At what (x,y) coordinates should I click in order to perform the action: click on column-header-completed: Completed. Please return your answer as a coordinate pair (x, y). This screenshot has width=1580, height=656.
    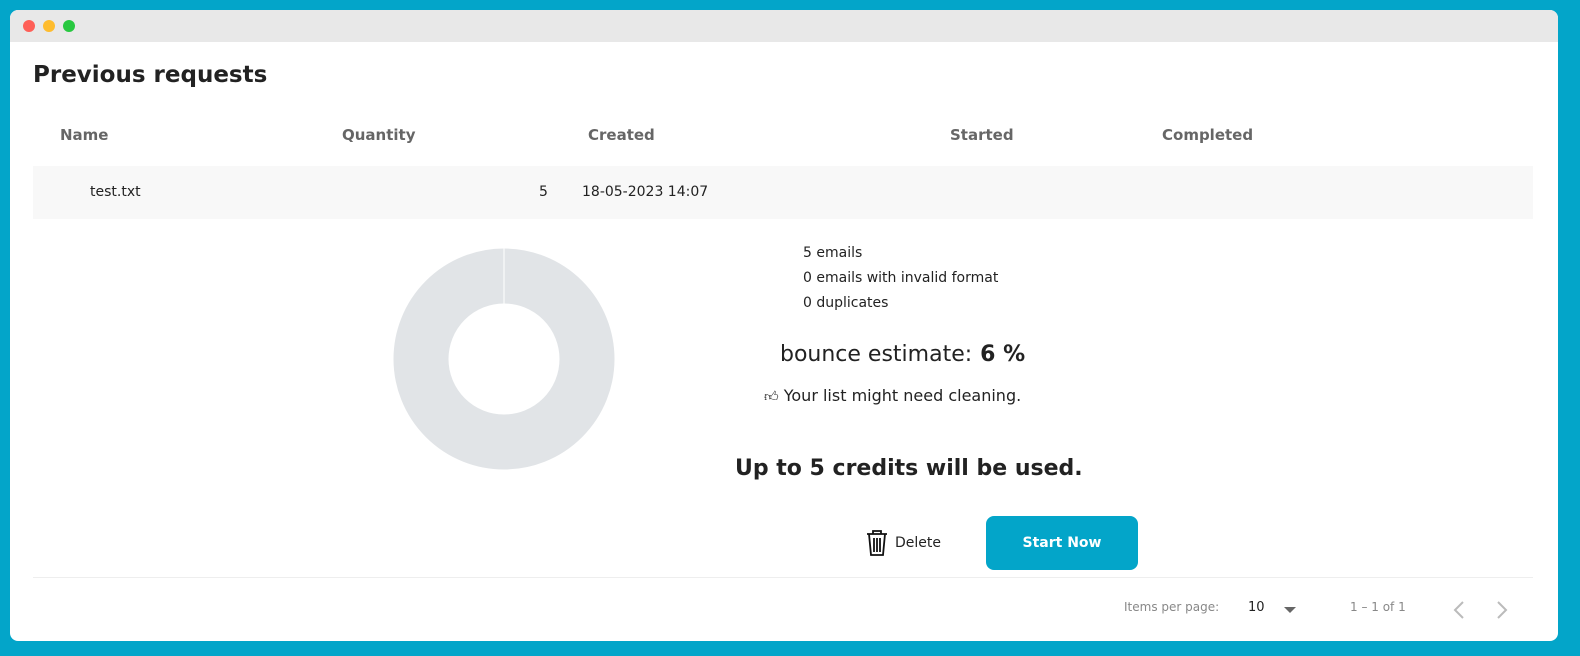
    Looking at the image, I should click on (1207, 135).